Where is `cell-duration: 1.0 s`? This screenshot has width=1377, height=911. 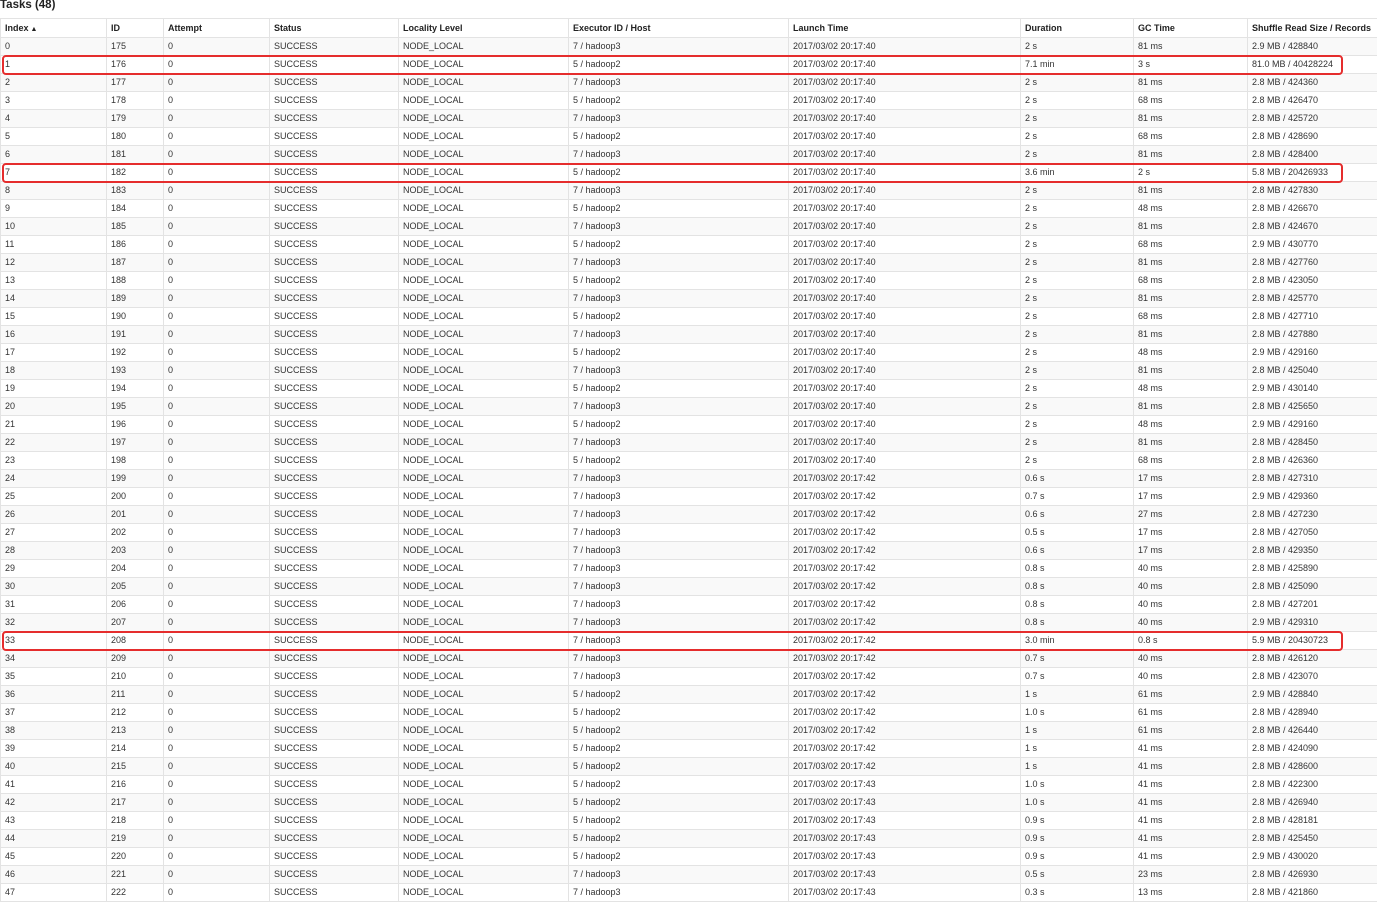
cell-duration: 1.0 s is located at coordinates (1077, 712).